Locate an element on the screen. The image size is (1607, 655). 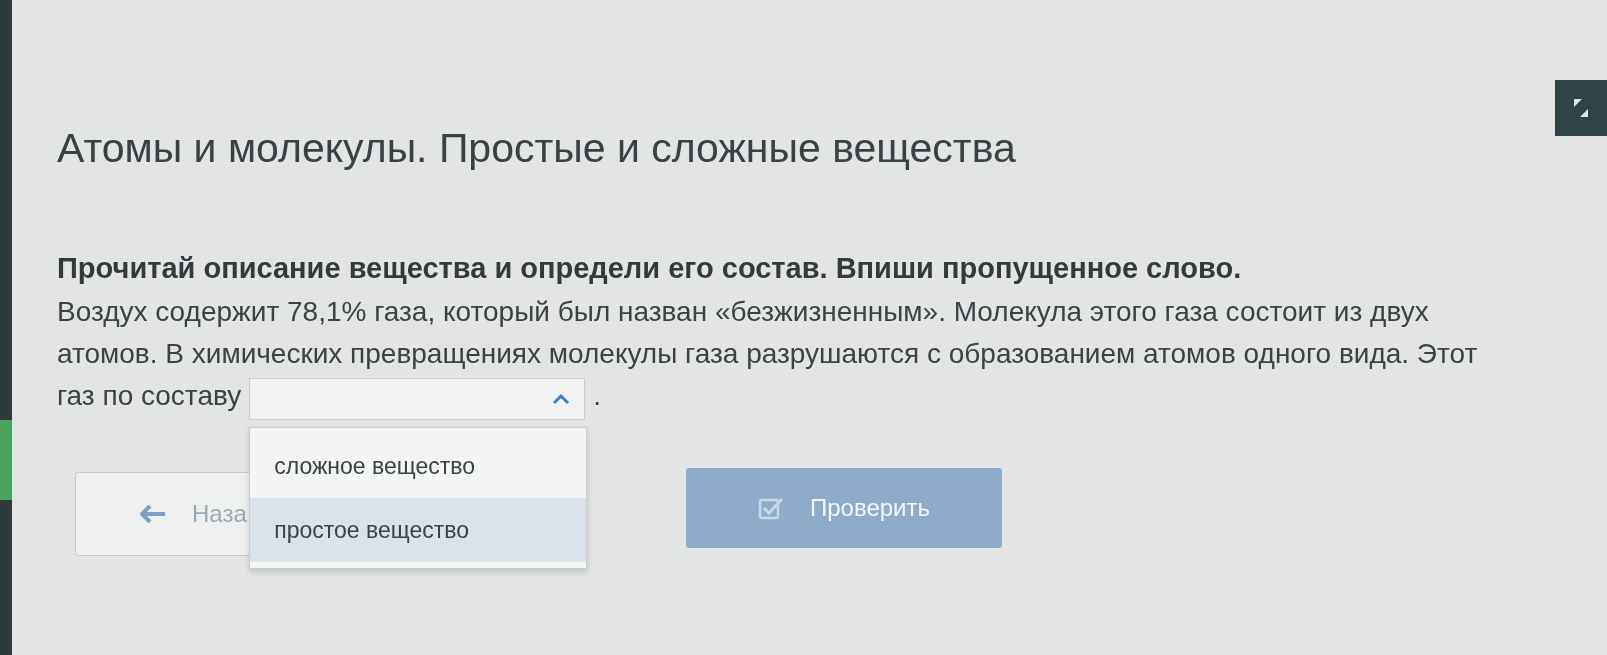
arrow-left-icon is located at coordinates (153, 514).